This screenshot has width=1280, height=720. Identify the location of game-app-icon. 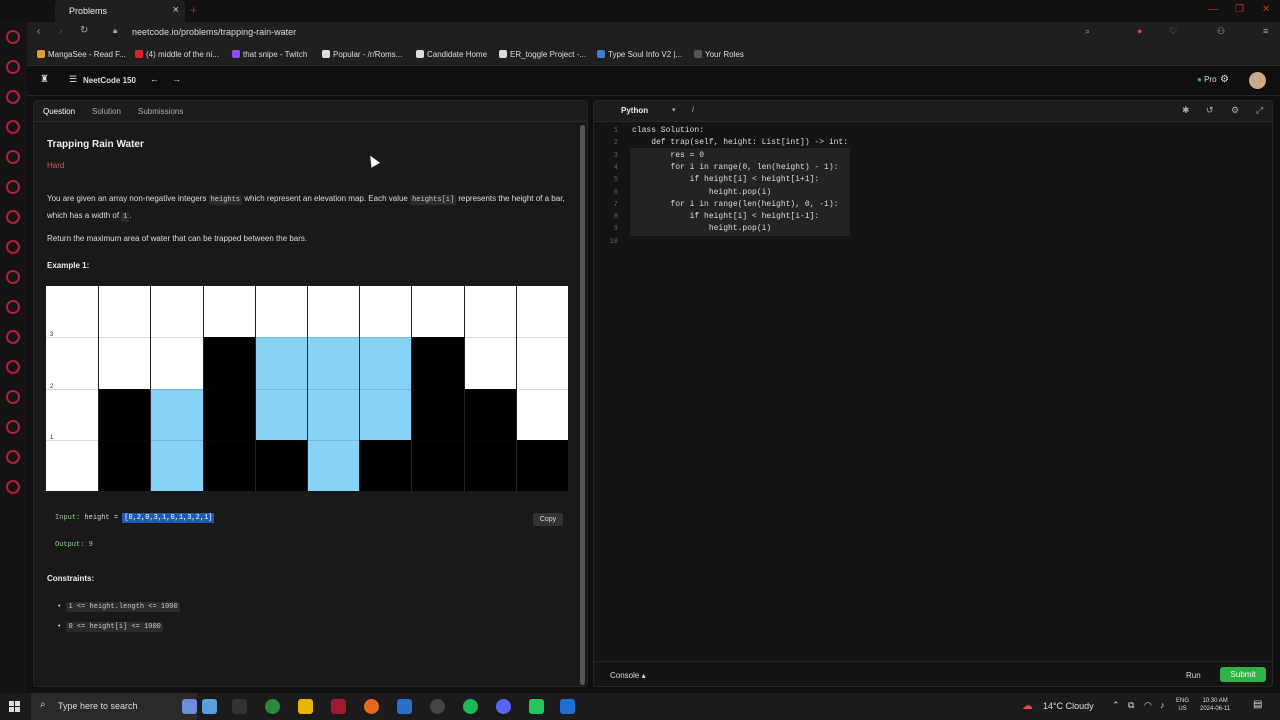
(536, 706).